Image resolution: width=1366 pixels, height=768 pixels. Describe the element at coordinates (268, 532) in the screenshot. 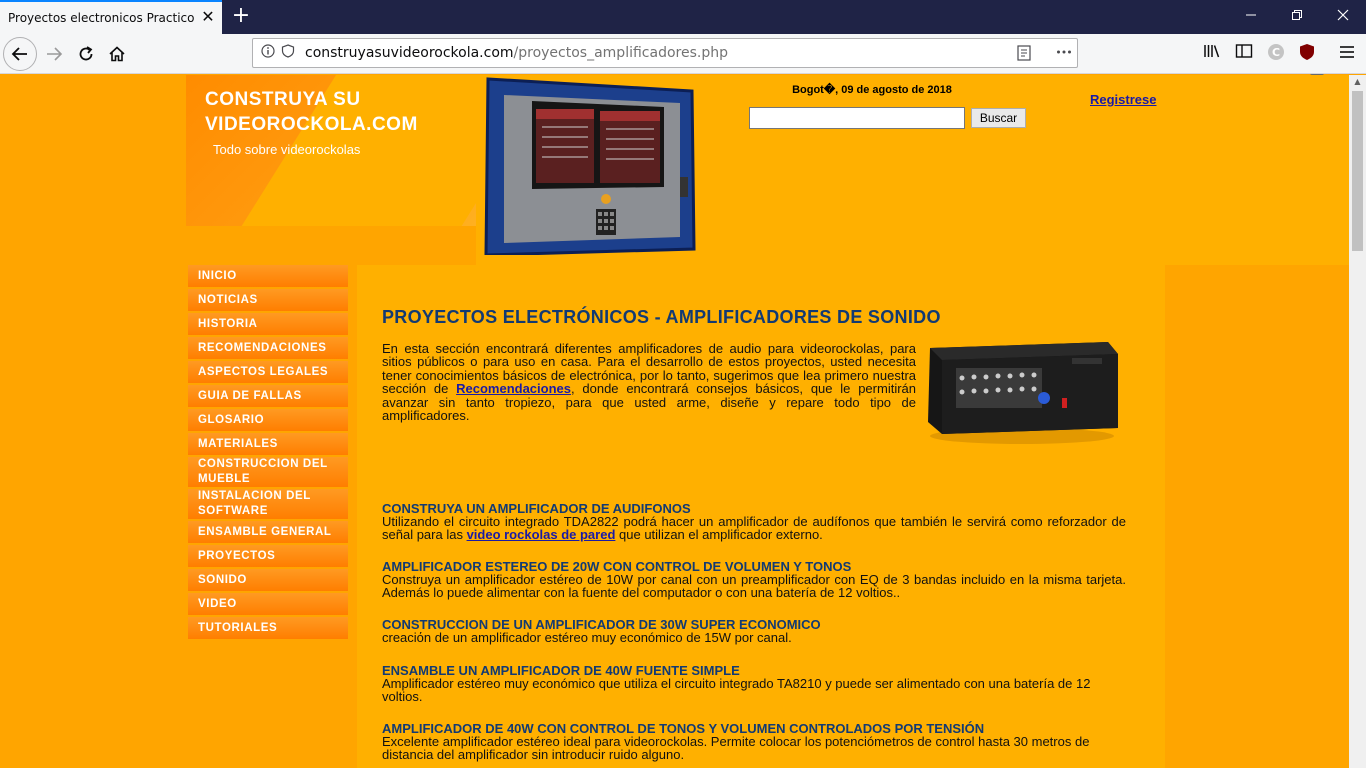

I see `menu-item-ensamble-general: ENSAMBLE GENERAL` at that location.